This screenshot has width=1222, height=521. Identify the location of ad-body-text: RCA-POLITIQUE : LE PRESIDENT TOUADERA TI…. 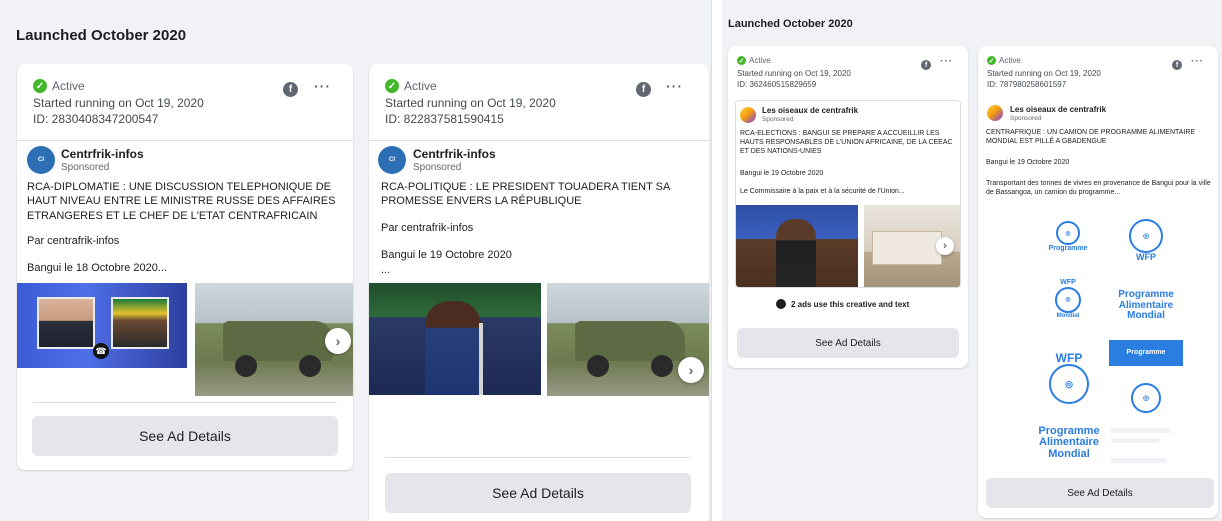
(525, 194).